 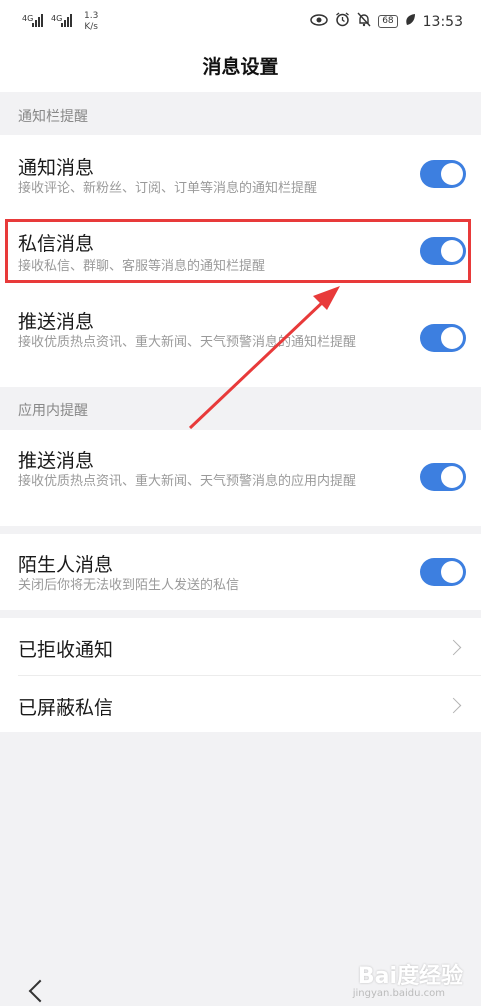 I want to click on watermark: Bai度经验, so click(x=410, y=976).